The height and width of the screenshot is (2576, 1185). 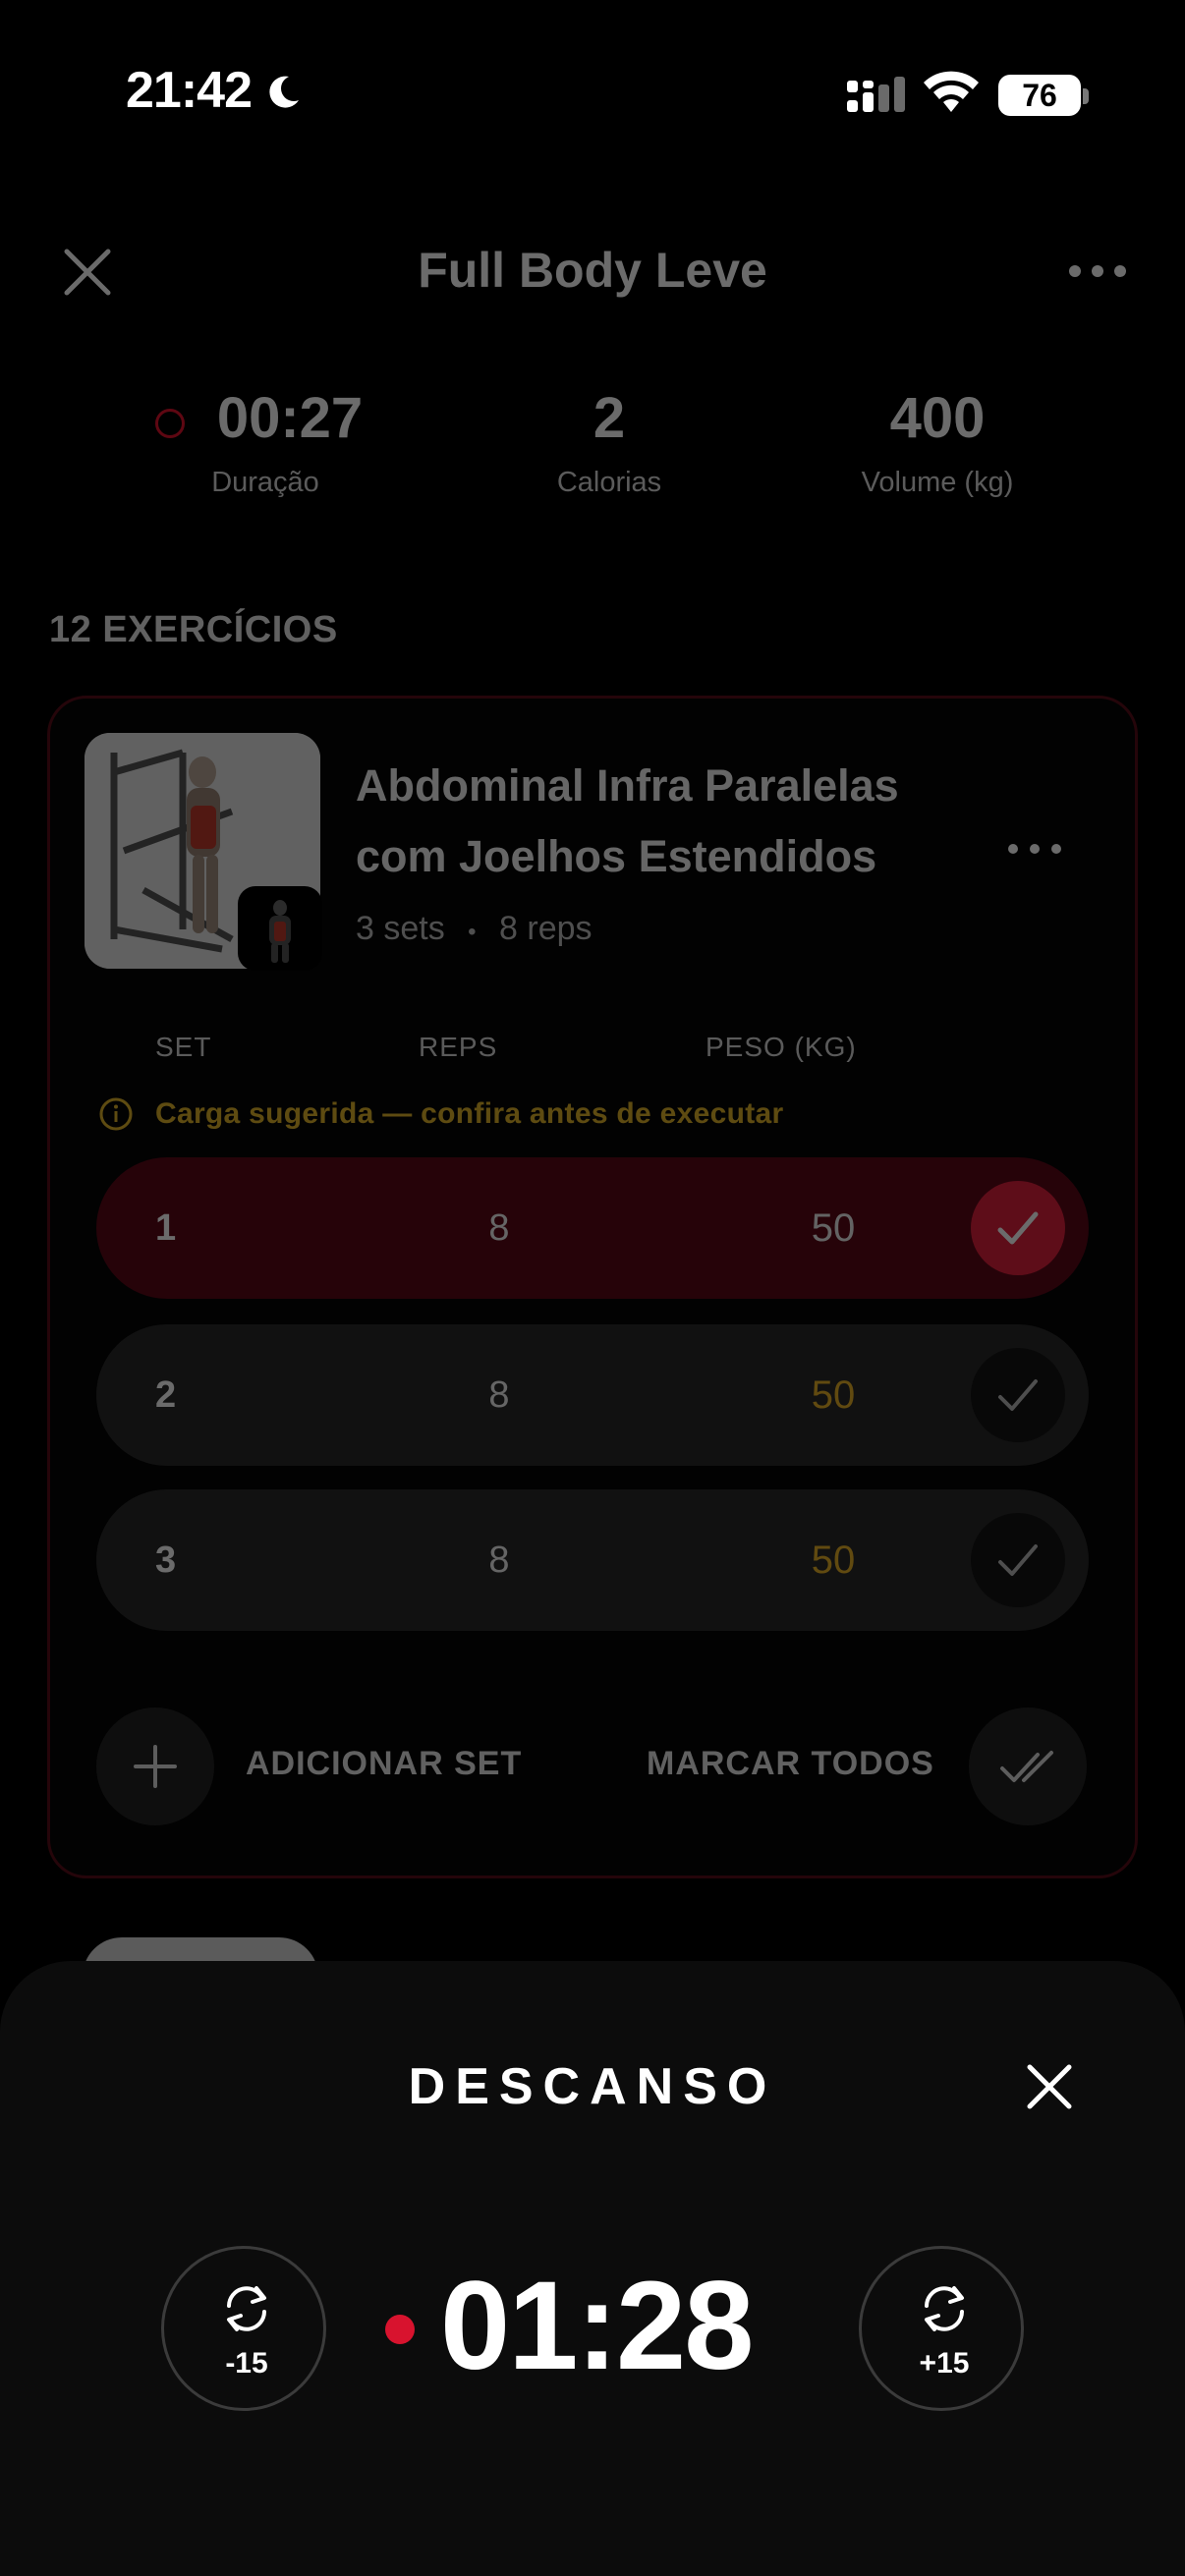 What do you see at coordinates (592, 1560) in the screenshot?
I see `set-row: 3 8 50` at bounding box center [592, 1560].